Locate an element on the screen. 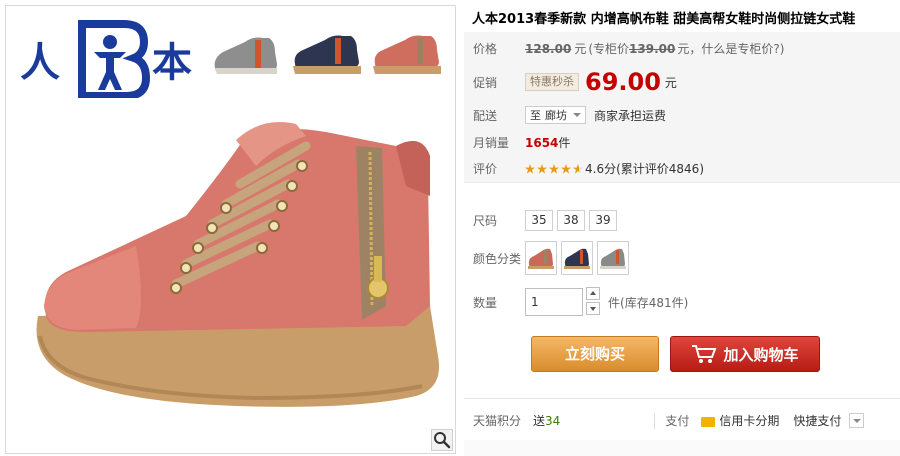 The width and height of the screenshot is (900, 456). size-row: 尺码 35 38 39 is located at coordinates (547, 220).